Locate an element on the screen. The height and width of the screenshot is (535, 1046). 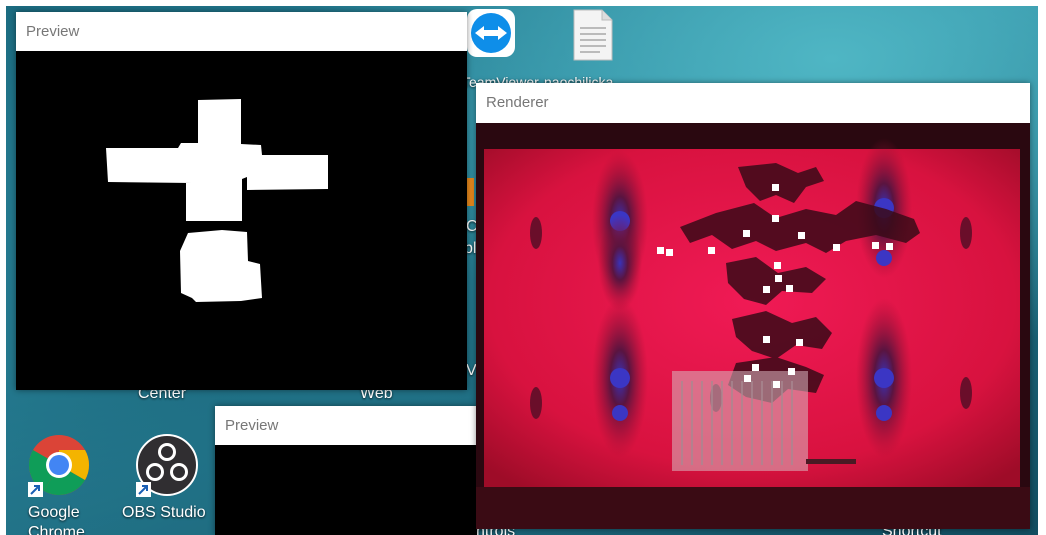
chrome-label-line2: Chrome is located at coordinates (56, 529).